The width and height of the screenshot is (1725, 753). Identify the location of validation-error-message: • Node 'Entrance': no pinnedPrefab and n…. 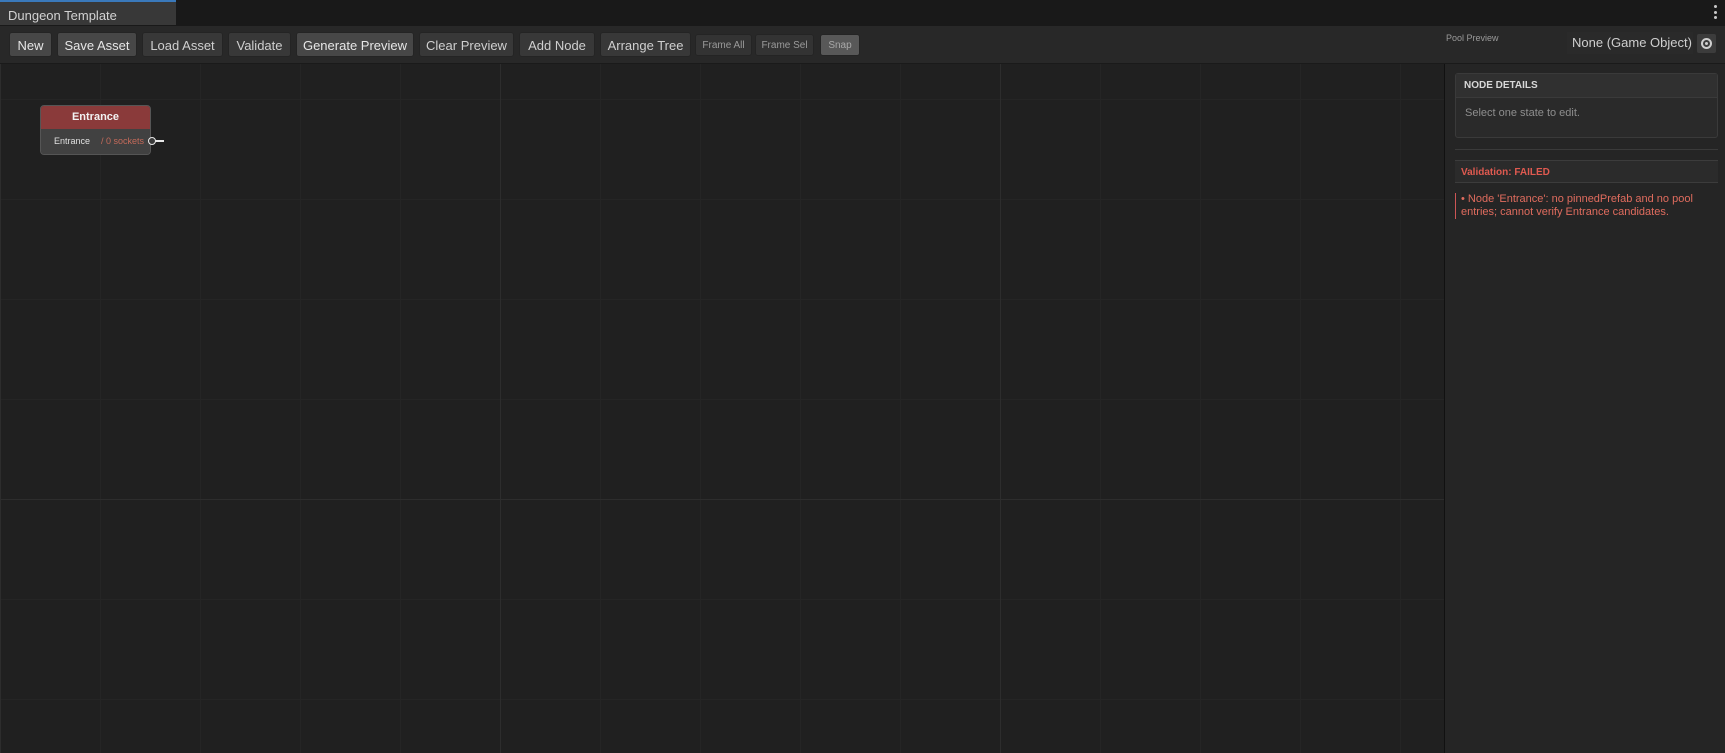
(1586, 206).